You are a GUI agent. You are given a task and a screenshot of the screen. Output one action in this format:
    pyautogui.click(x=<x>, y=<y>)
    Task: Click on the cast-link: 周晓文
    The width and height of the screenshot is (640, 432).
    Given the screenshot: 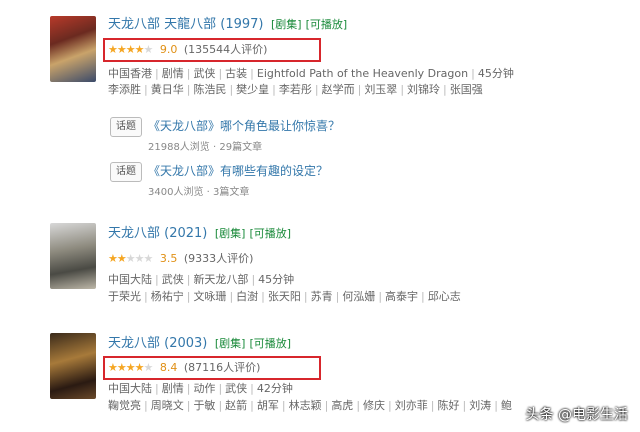 What is the action you would take?
    pyautogui.click(x=167, y=405)
    